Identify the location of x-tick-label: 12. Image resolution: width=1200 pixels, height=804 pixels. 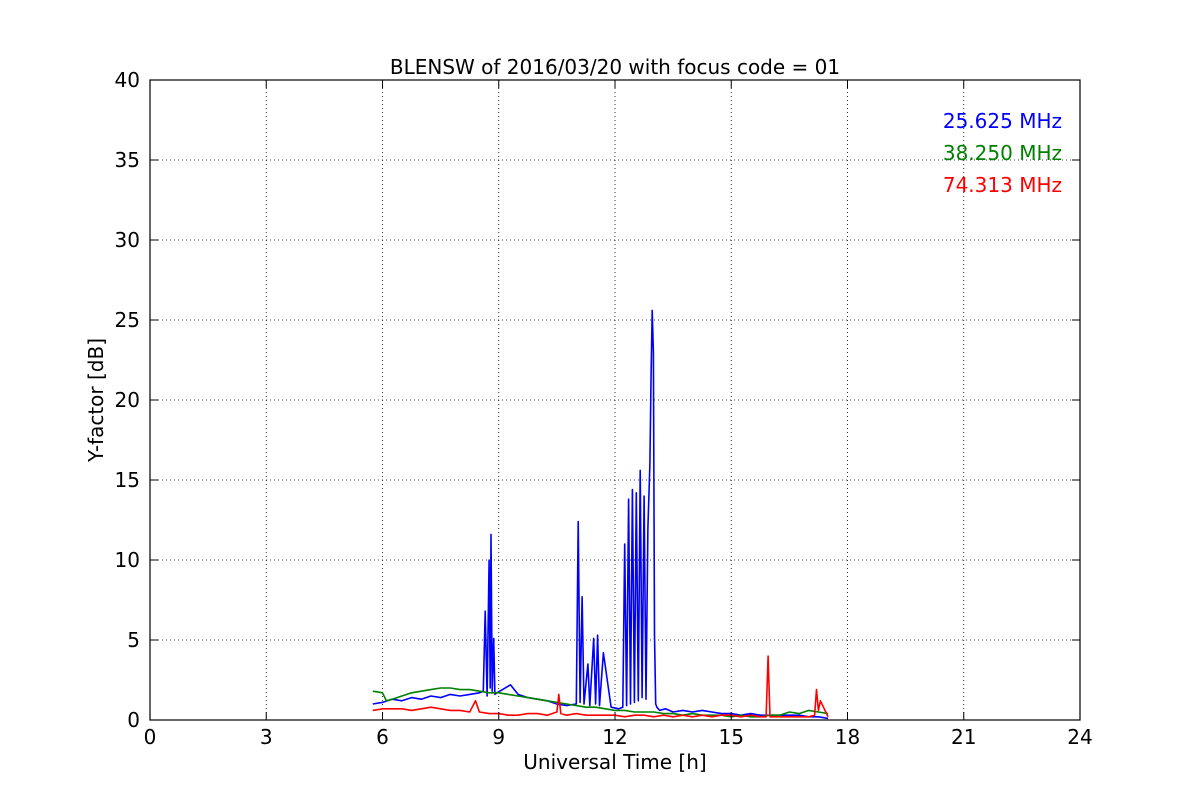
(614, 737).